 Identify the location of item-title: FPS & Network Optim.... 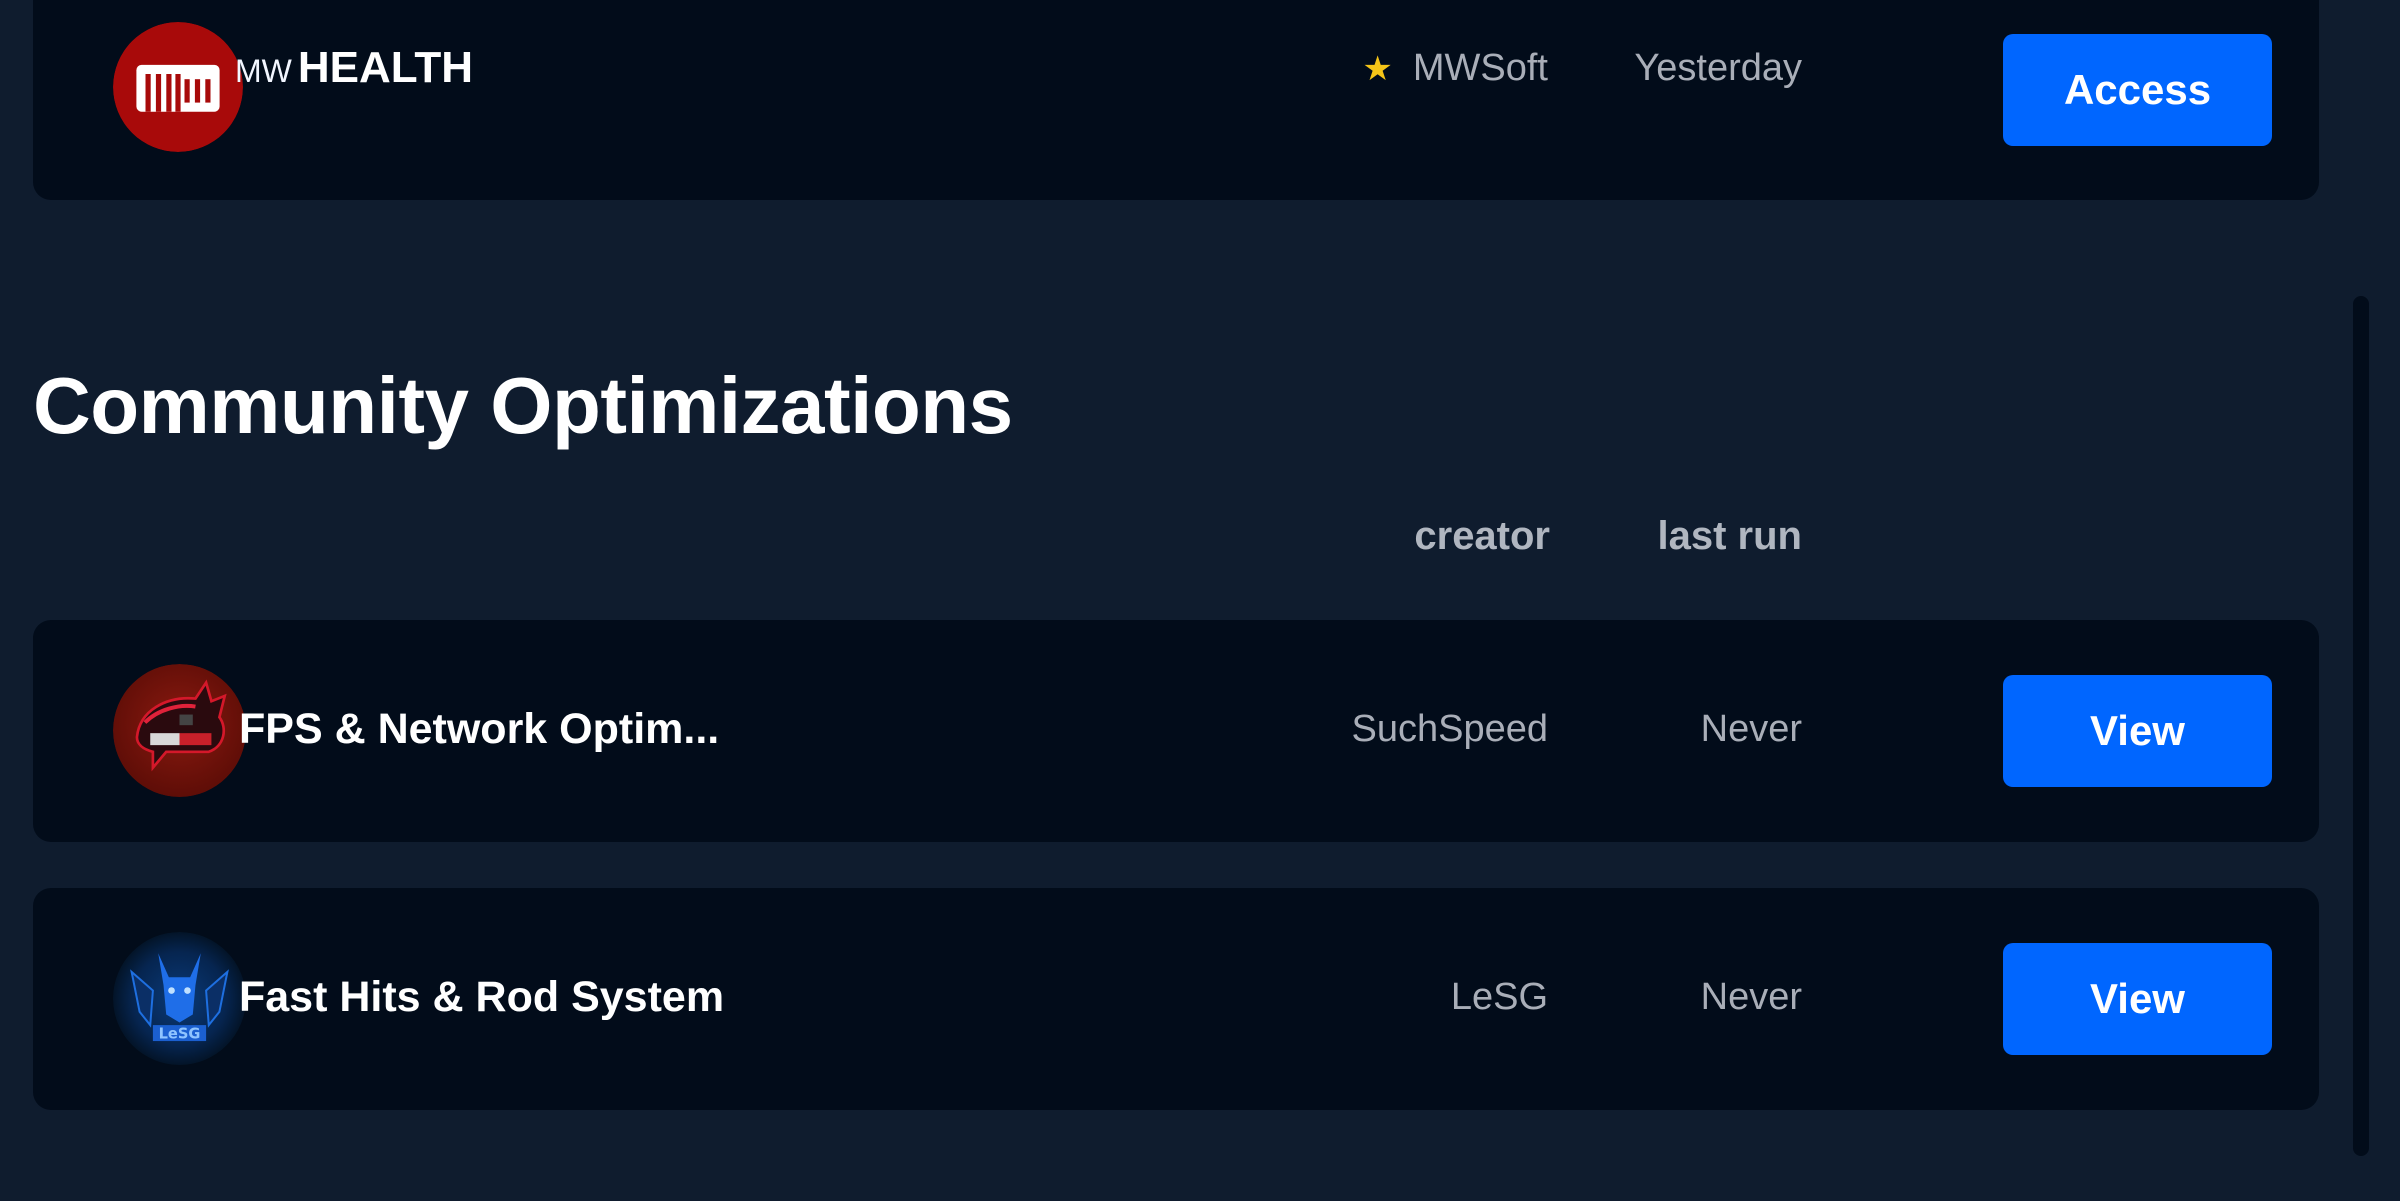
(479, 729).